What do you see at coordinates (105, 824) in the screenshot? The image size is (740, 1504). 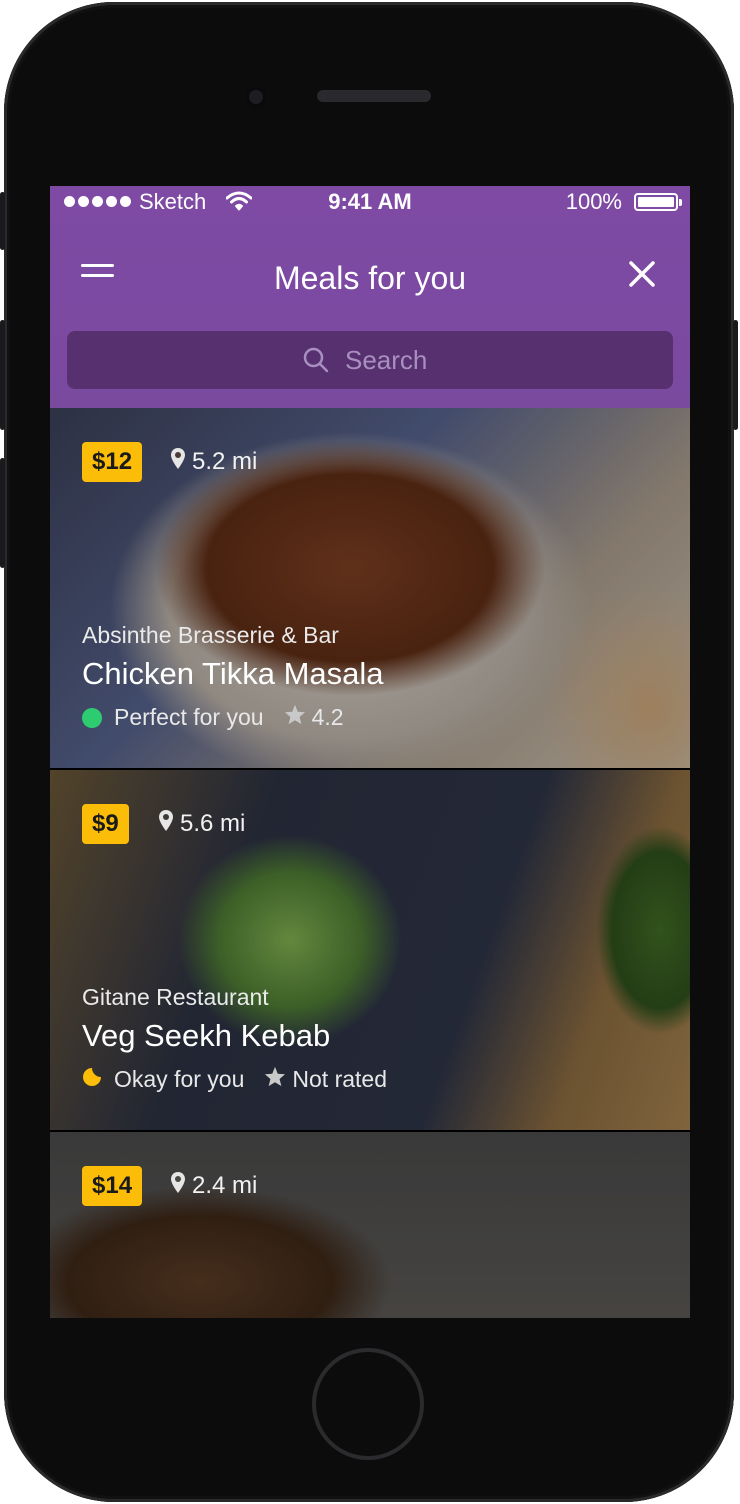 I see `price-badge: $9` at bounding box center [105, 824].